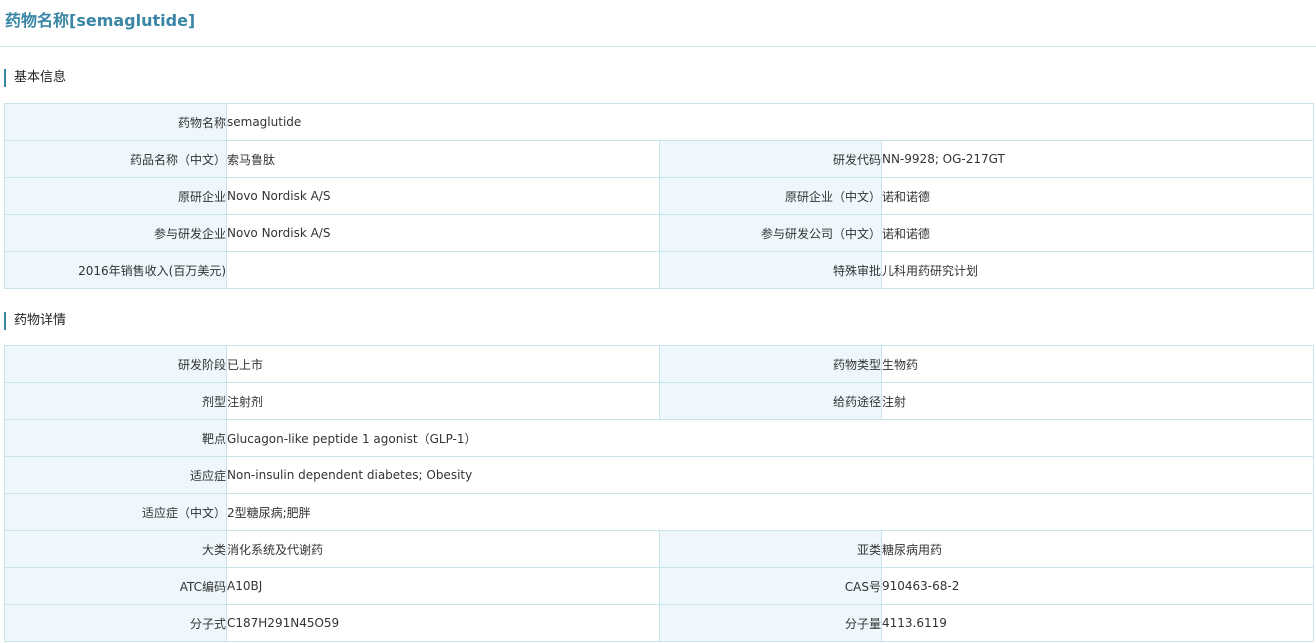 The width and height of the screenshot is (1316, 643). I want to click on info-row: 2016年销售收入(百万美元) 特殊审批 儿科用药研究计划, so click(659, 270).